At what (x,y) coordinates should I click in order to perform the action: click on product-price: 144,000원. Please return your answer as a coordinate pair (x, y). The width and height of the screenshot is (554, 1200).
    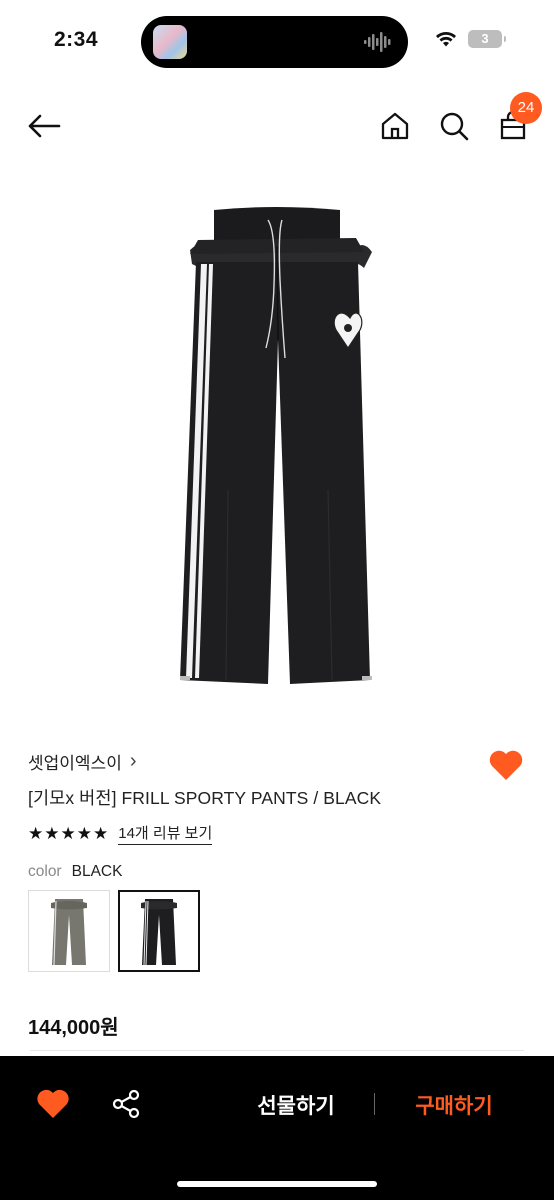
    Looking at the image, I should click on (73, 1028).